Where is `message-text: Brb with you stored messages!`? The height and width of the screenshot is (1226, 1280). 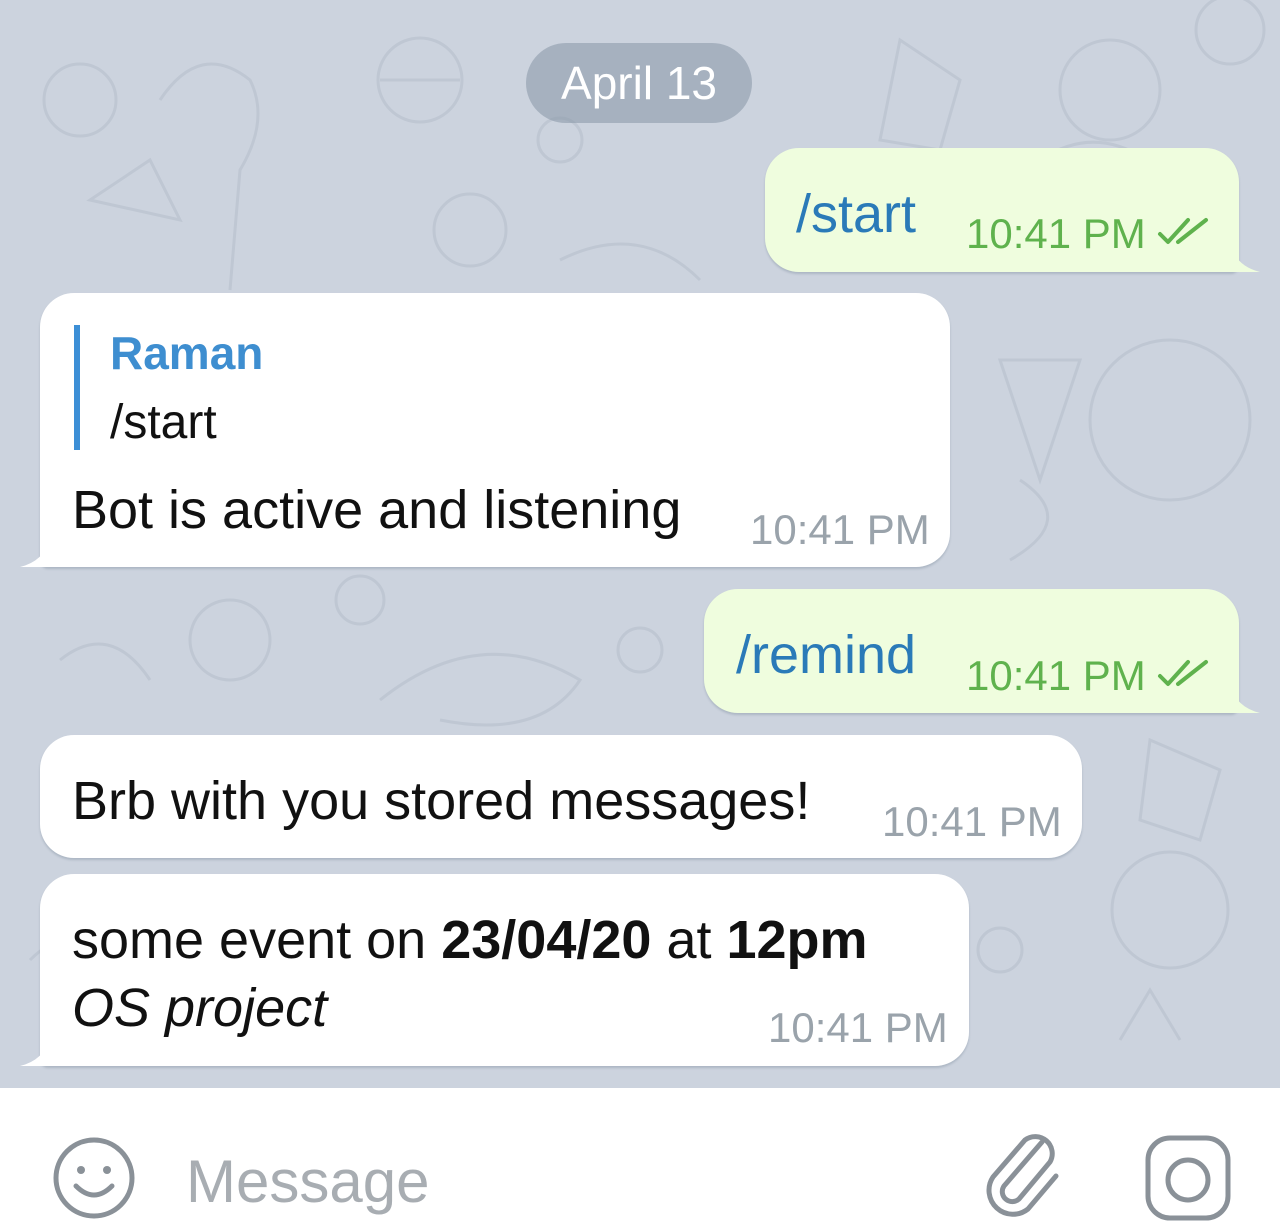 message-text: Brb with you stored messages! is located at coordinates (441, 801).